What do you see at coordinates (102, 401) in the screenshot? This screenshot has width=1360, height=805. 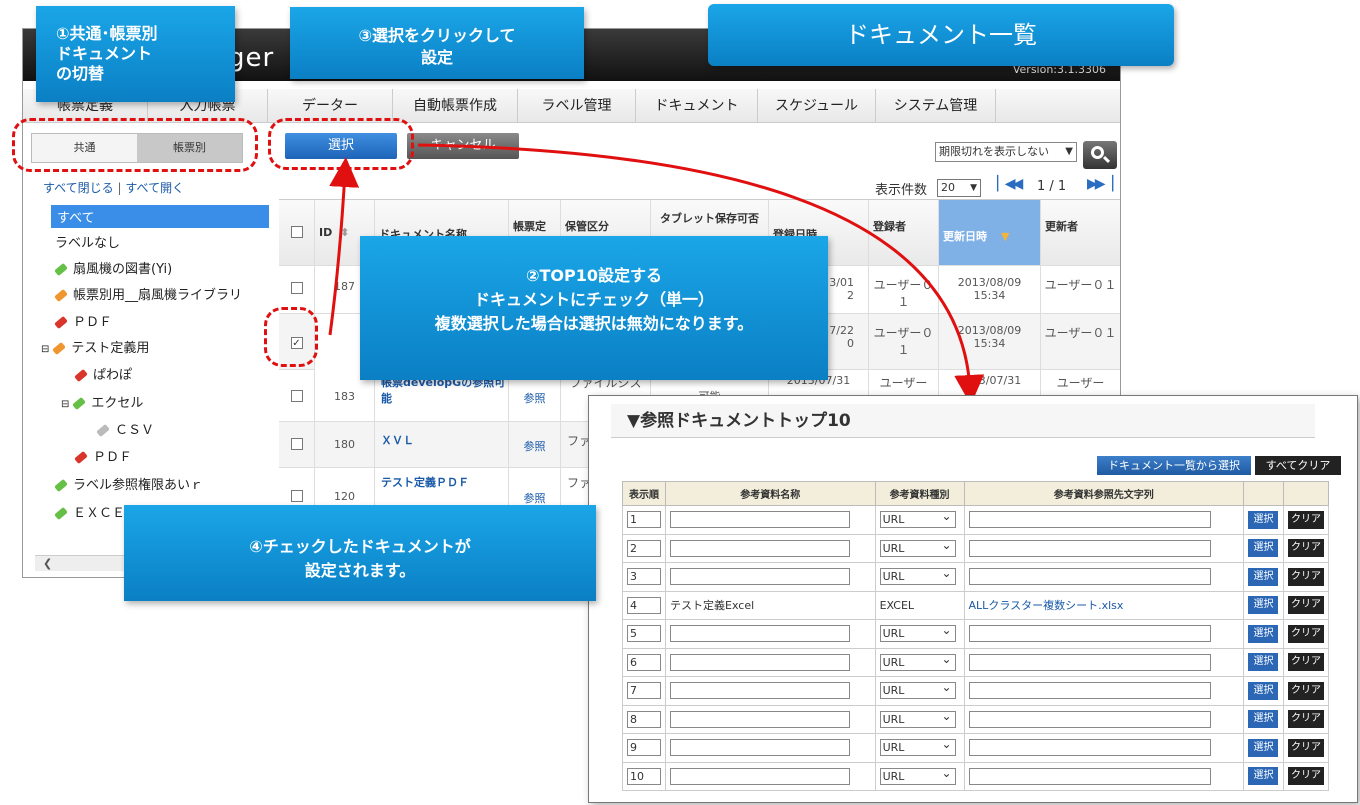 I see `tree-item: ⊟ エクセル` at bounding box center [102, 401].